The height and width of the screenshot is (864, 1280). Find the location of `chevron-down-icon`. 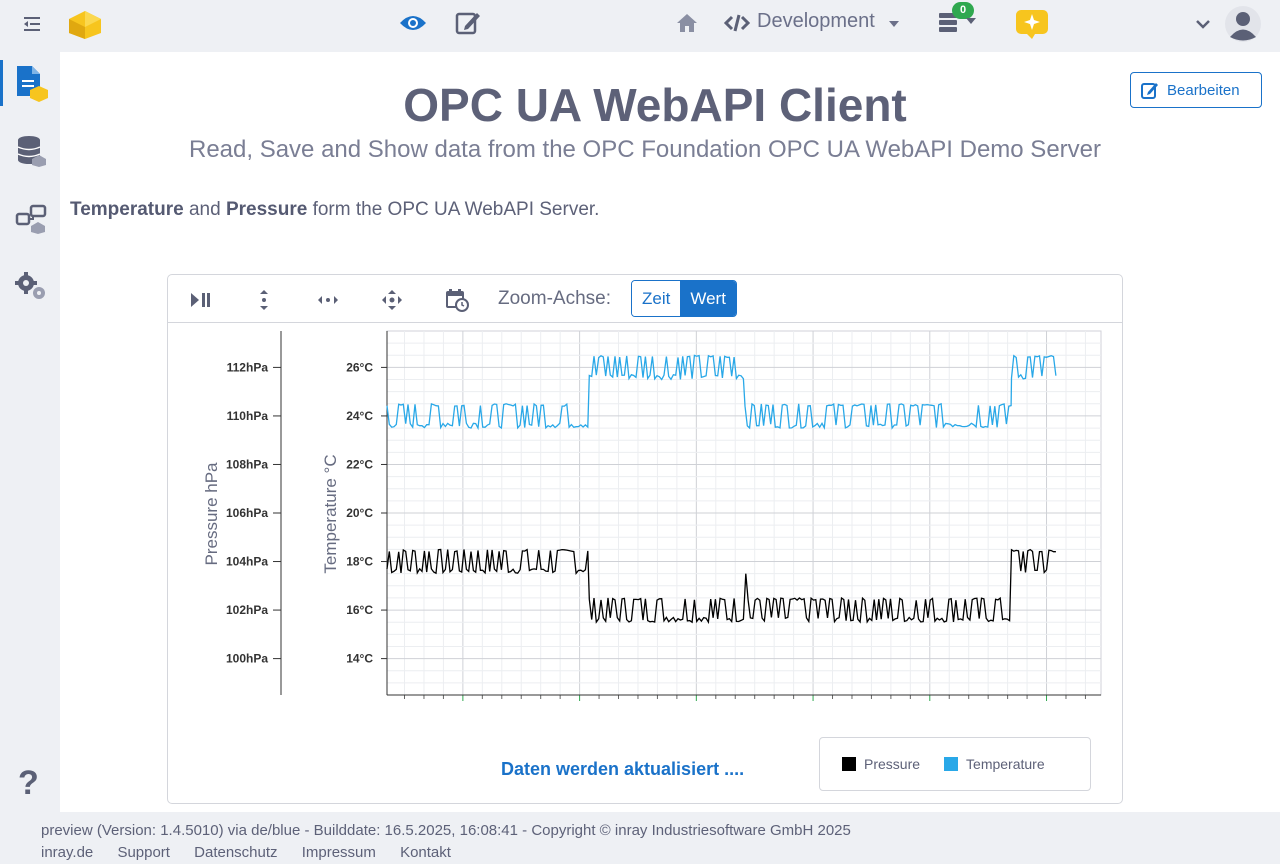

chevron-down-icon is located at coordinates (894, 24).